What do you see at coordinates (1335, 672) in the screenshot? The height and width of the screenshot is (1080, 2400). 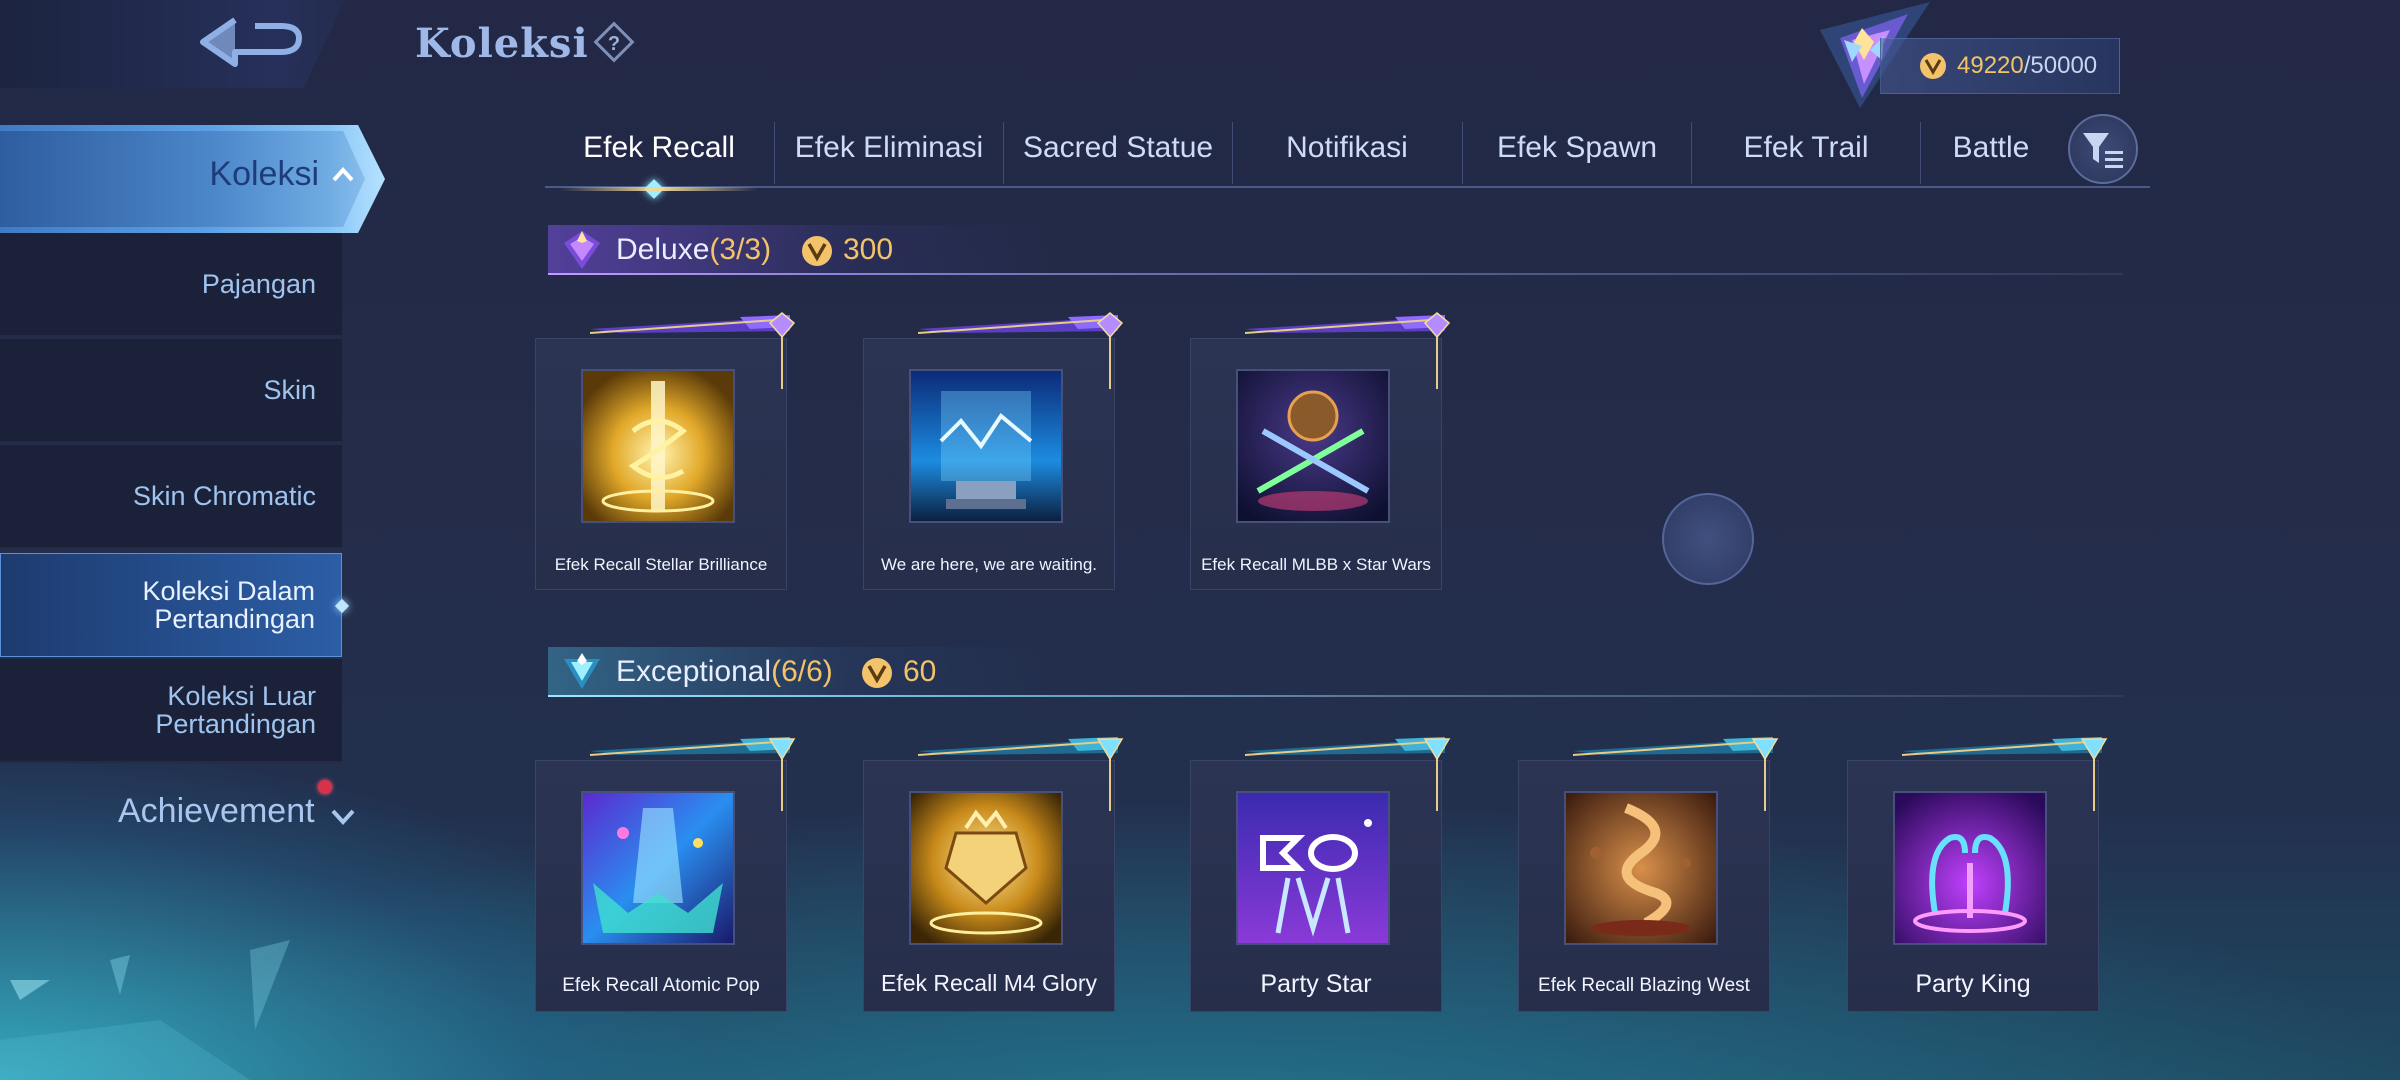 I see `section-header-exceptional: Exceptional(6/6) 60` at bounding box center [1335, 672].